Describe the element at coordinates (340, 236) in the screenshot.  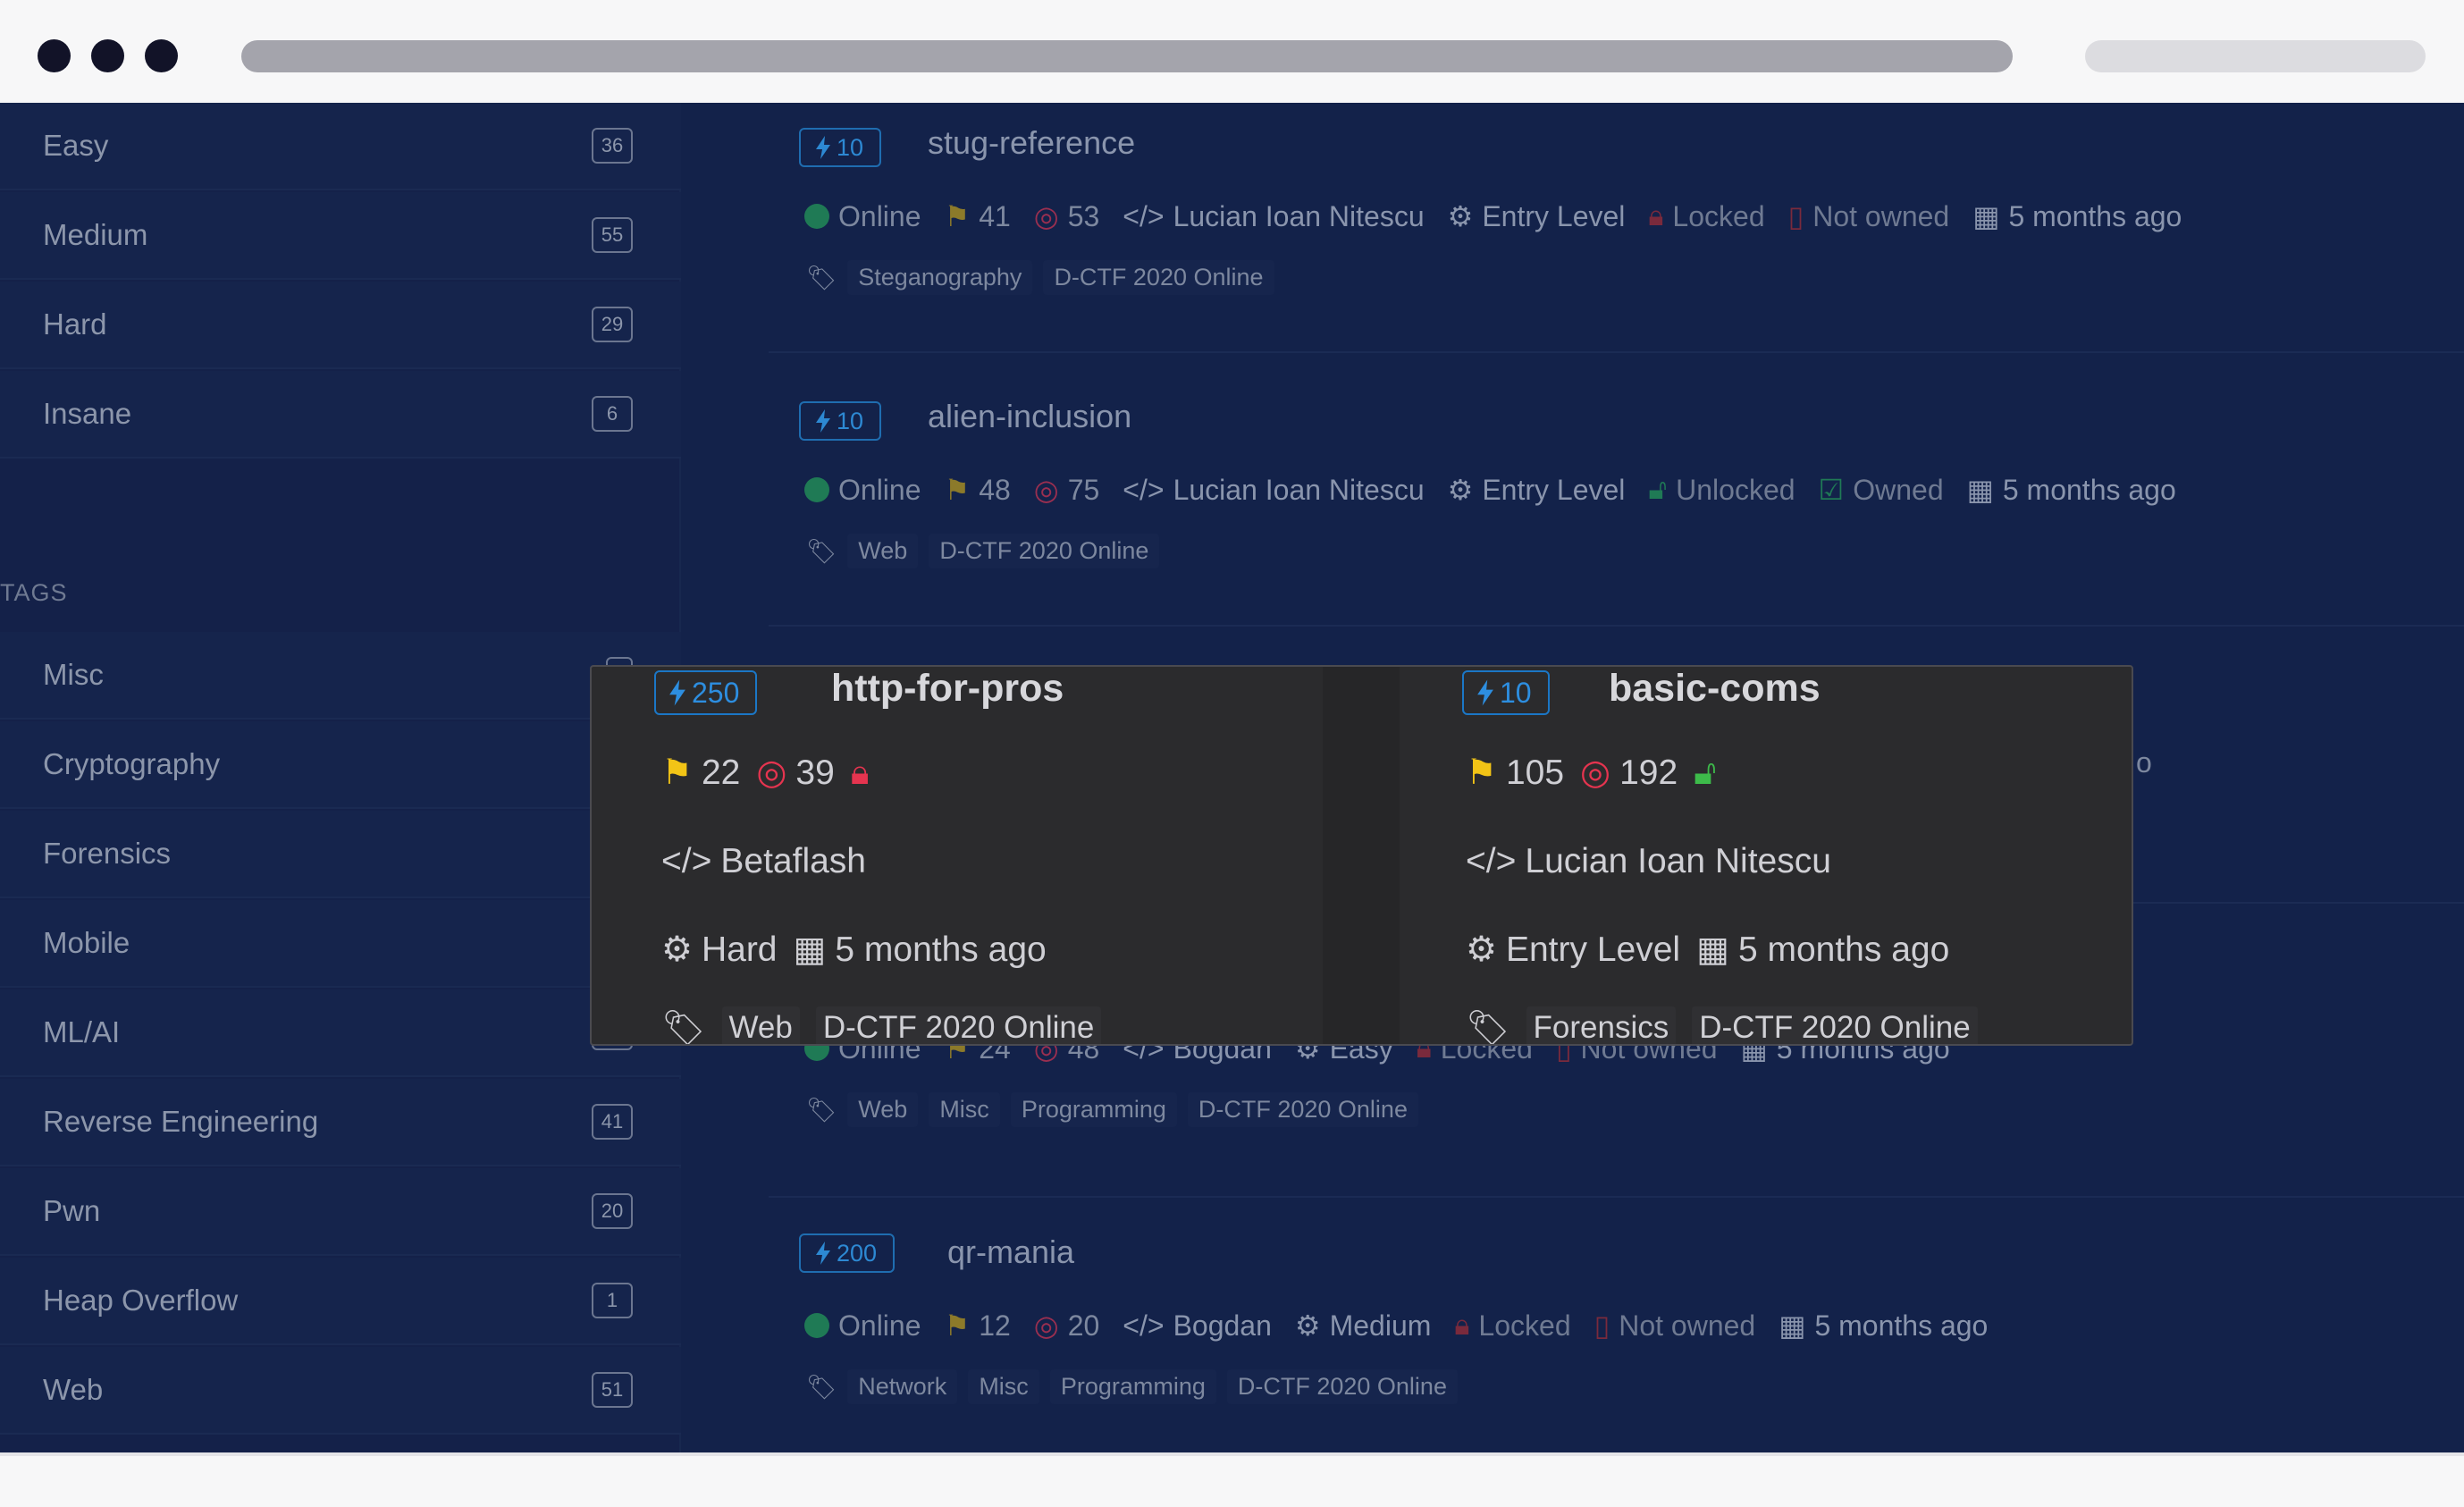
I see `sidebar-item-medium: Medium 55` at that location.